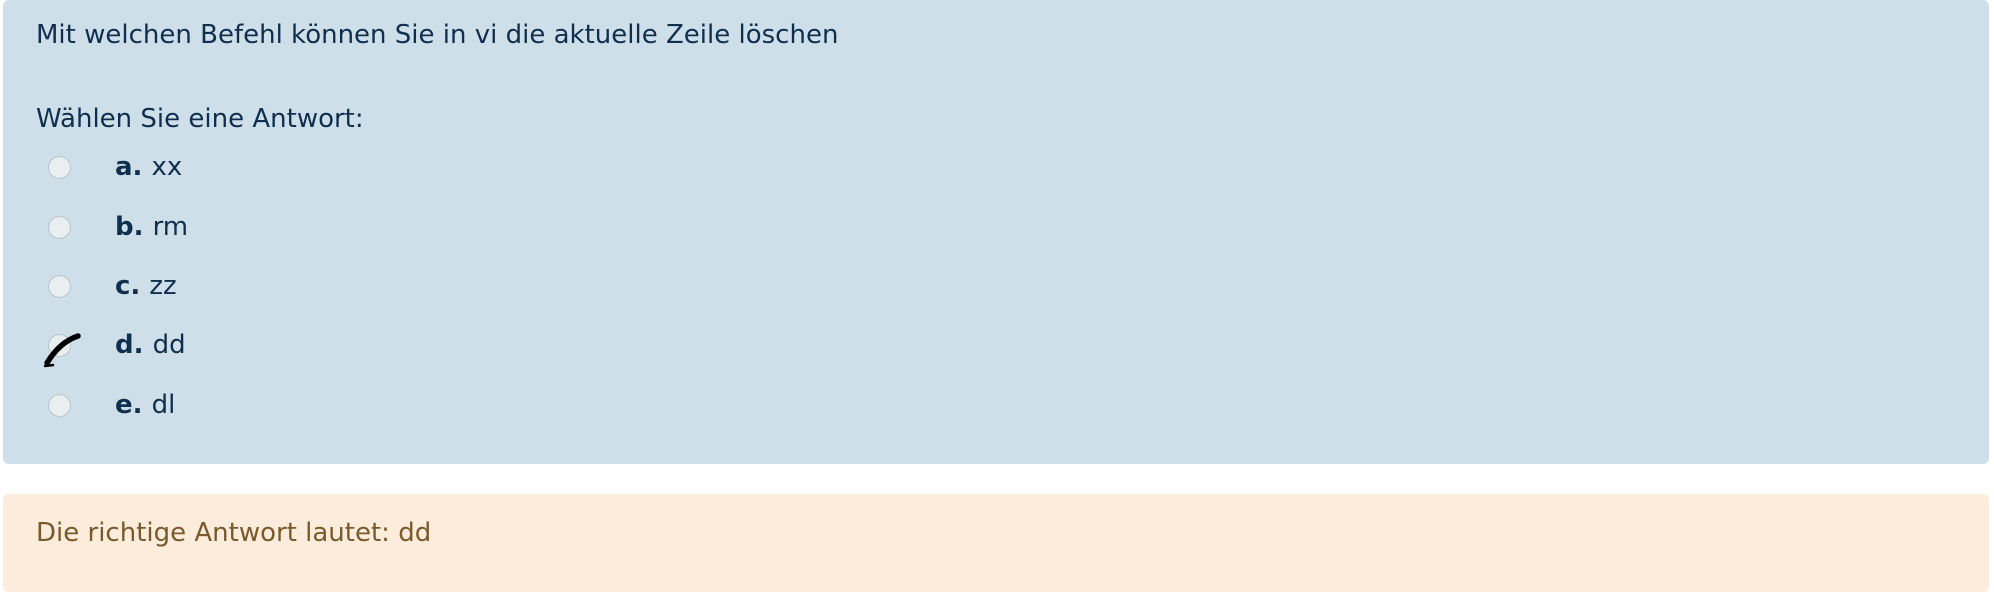  Describe the element at coordinates (111, 405) in the screenshot. I see `answer-option-e: e. dl` at that location.